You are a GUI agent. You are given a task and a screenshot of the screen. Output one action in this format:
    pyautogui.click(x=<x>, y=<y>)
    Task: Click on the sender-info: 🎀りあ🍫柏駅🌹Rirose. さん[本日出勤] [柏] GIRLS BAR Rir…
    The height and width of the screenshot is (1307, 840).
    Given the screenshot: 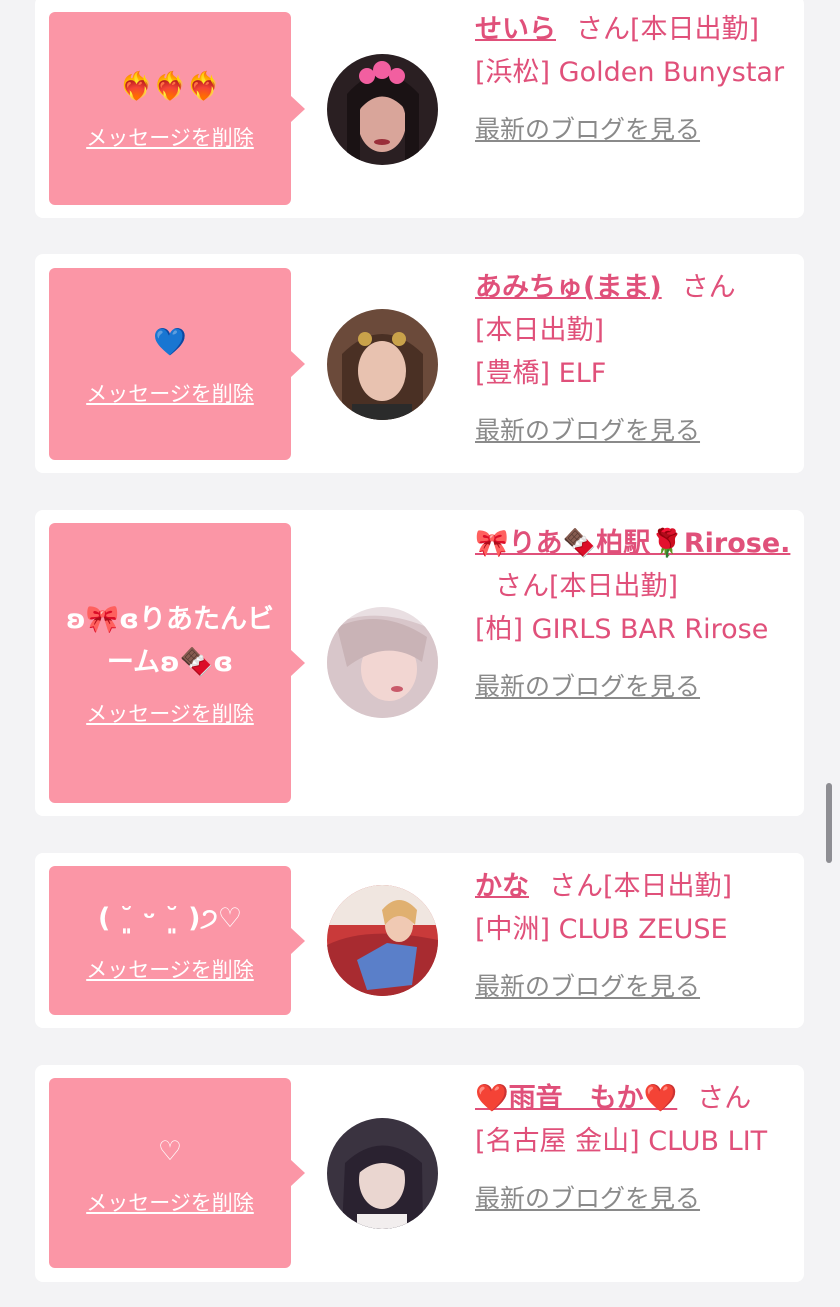 What is the action you would take?
    pyautogui.click(x=634, y=615)
    